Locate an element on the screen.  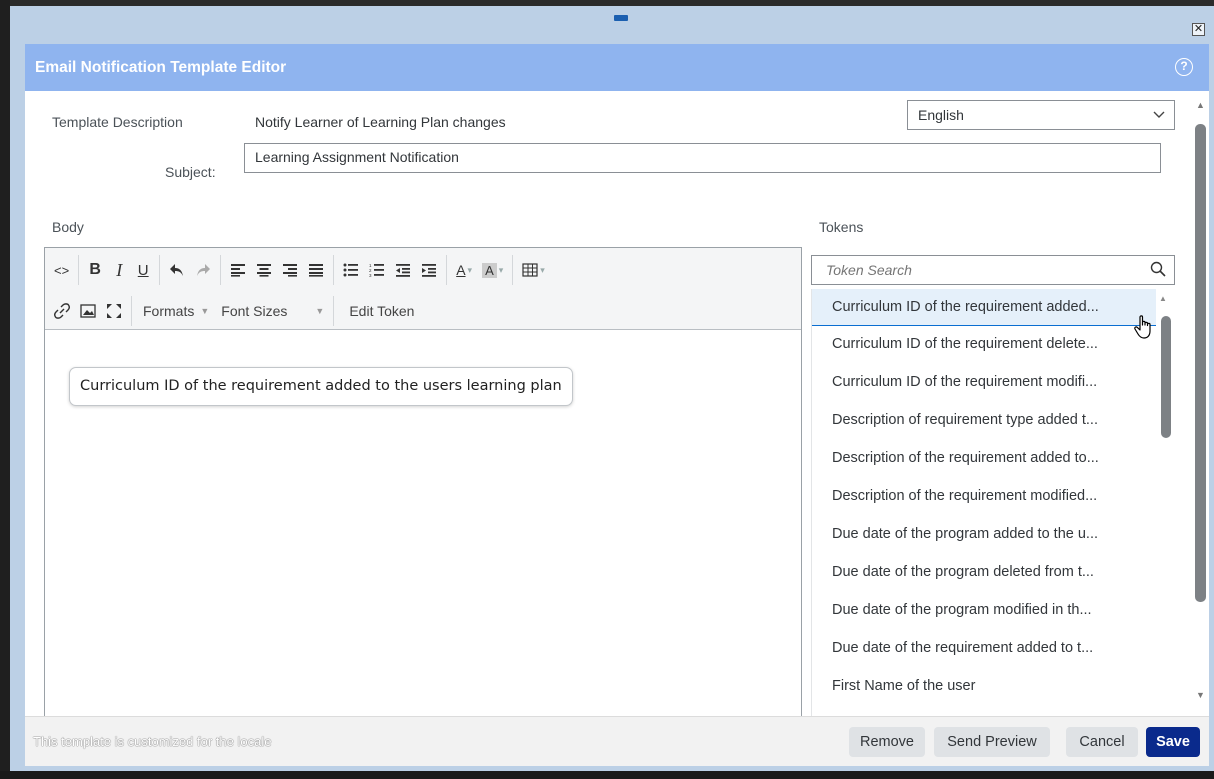
language-select: English is located at coordinates (1041, 115).